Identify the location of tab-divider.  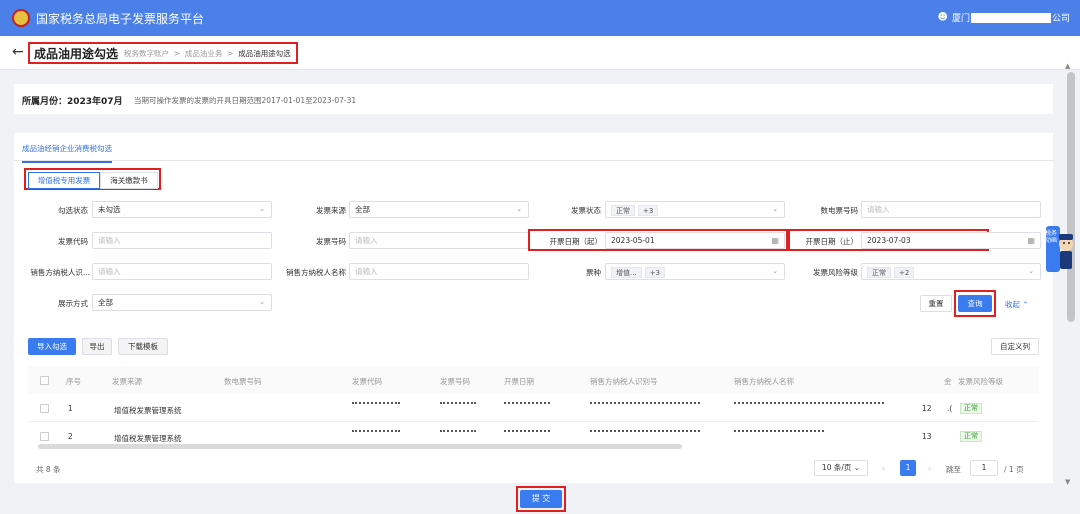
(533, 160).